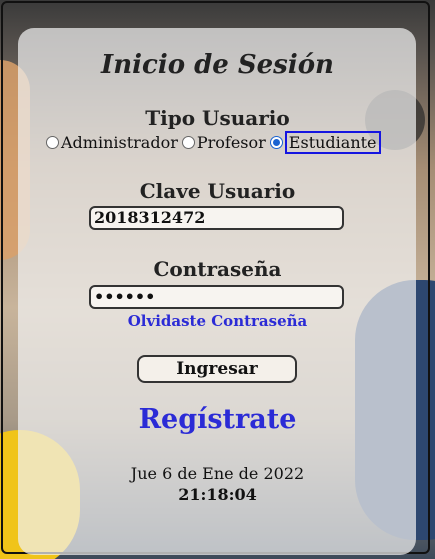  I want to click on radio-checked-icon, so click(276, 142).